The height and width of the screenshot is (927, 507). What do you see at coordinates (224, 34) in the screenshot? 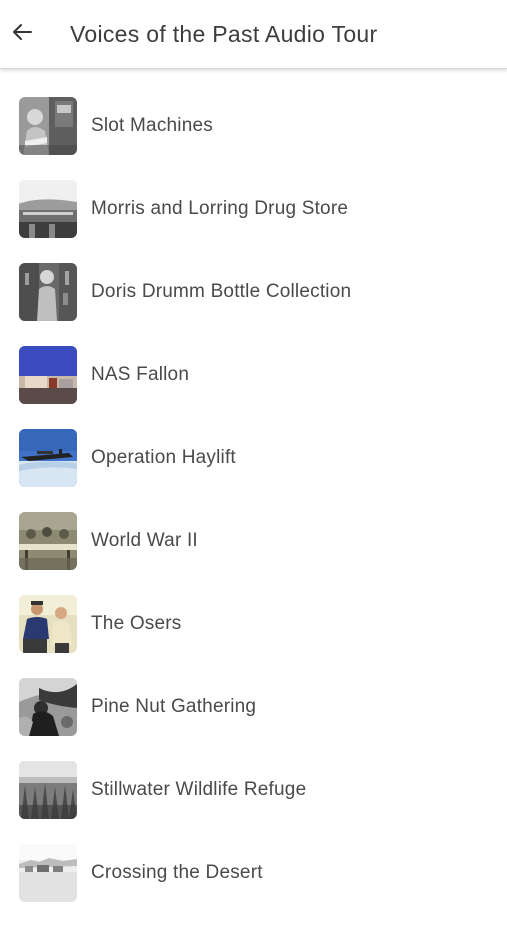
I see `page-title: Voices of the Past Audio Tour` at bounding box center [224, 34].